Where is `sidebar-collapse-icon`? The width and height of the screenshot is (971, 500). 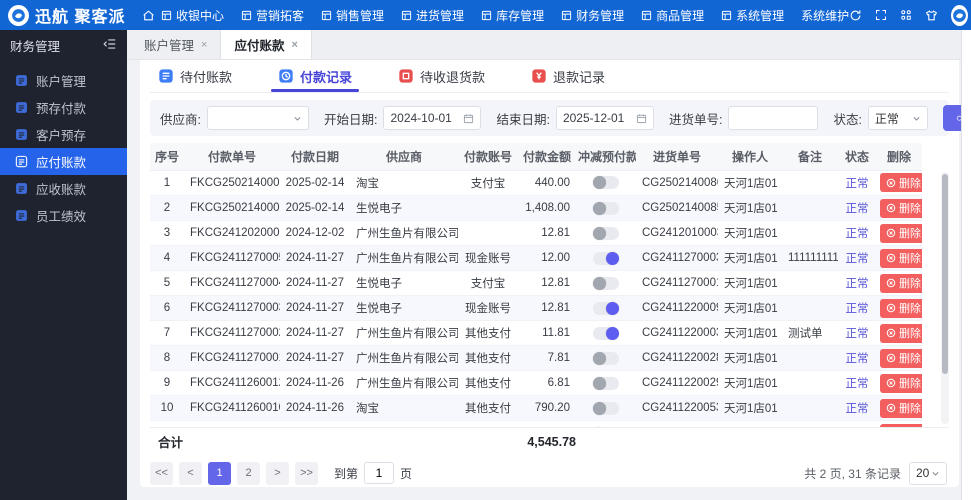 sidebar-collapse-icon is located at coordinates (110, 45).